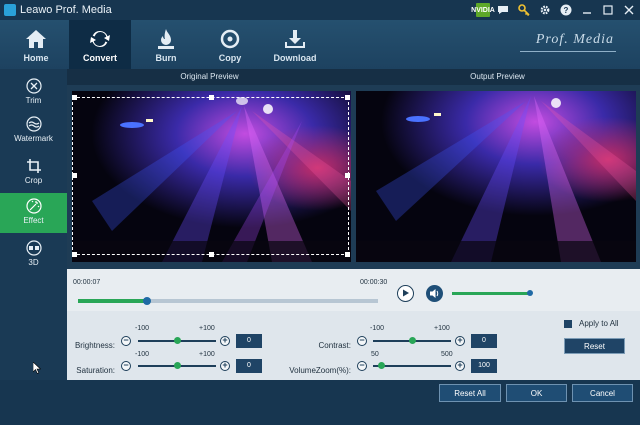 The height and width of the screenshot is (425, 640). Describe the element at coordinates (568, 324) in the screenshot. I see `apply-to-all-checkbox` at that location.